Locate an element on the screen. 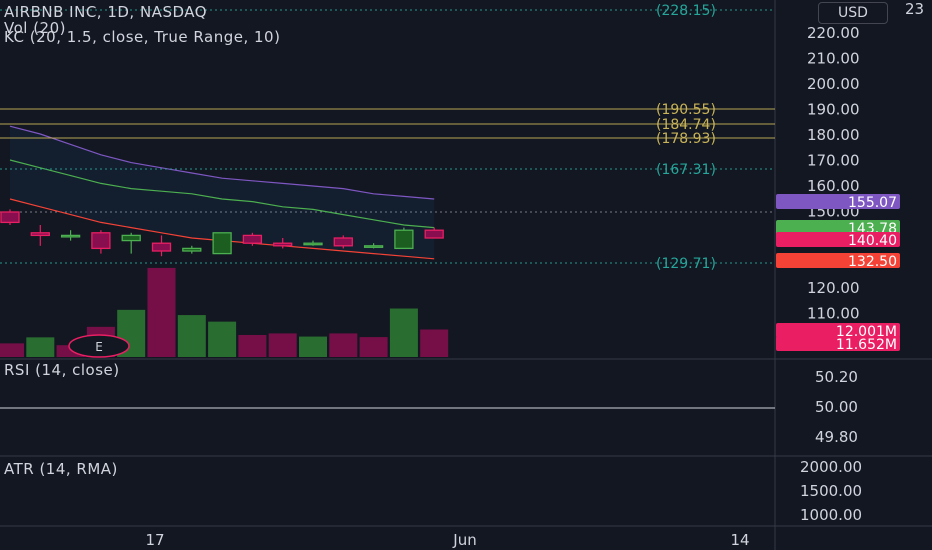 The width and height of the screenshot is (932, 550). price-tick: 190.00 is located at coordinates (833, 110).